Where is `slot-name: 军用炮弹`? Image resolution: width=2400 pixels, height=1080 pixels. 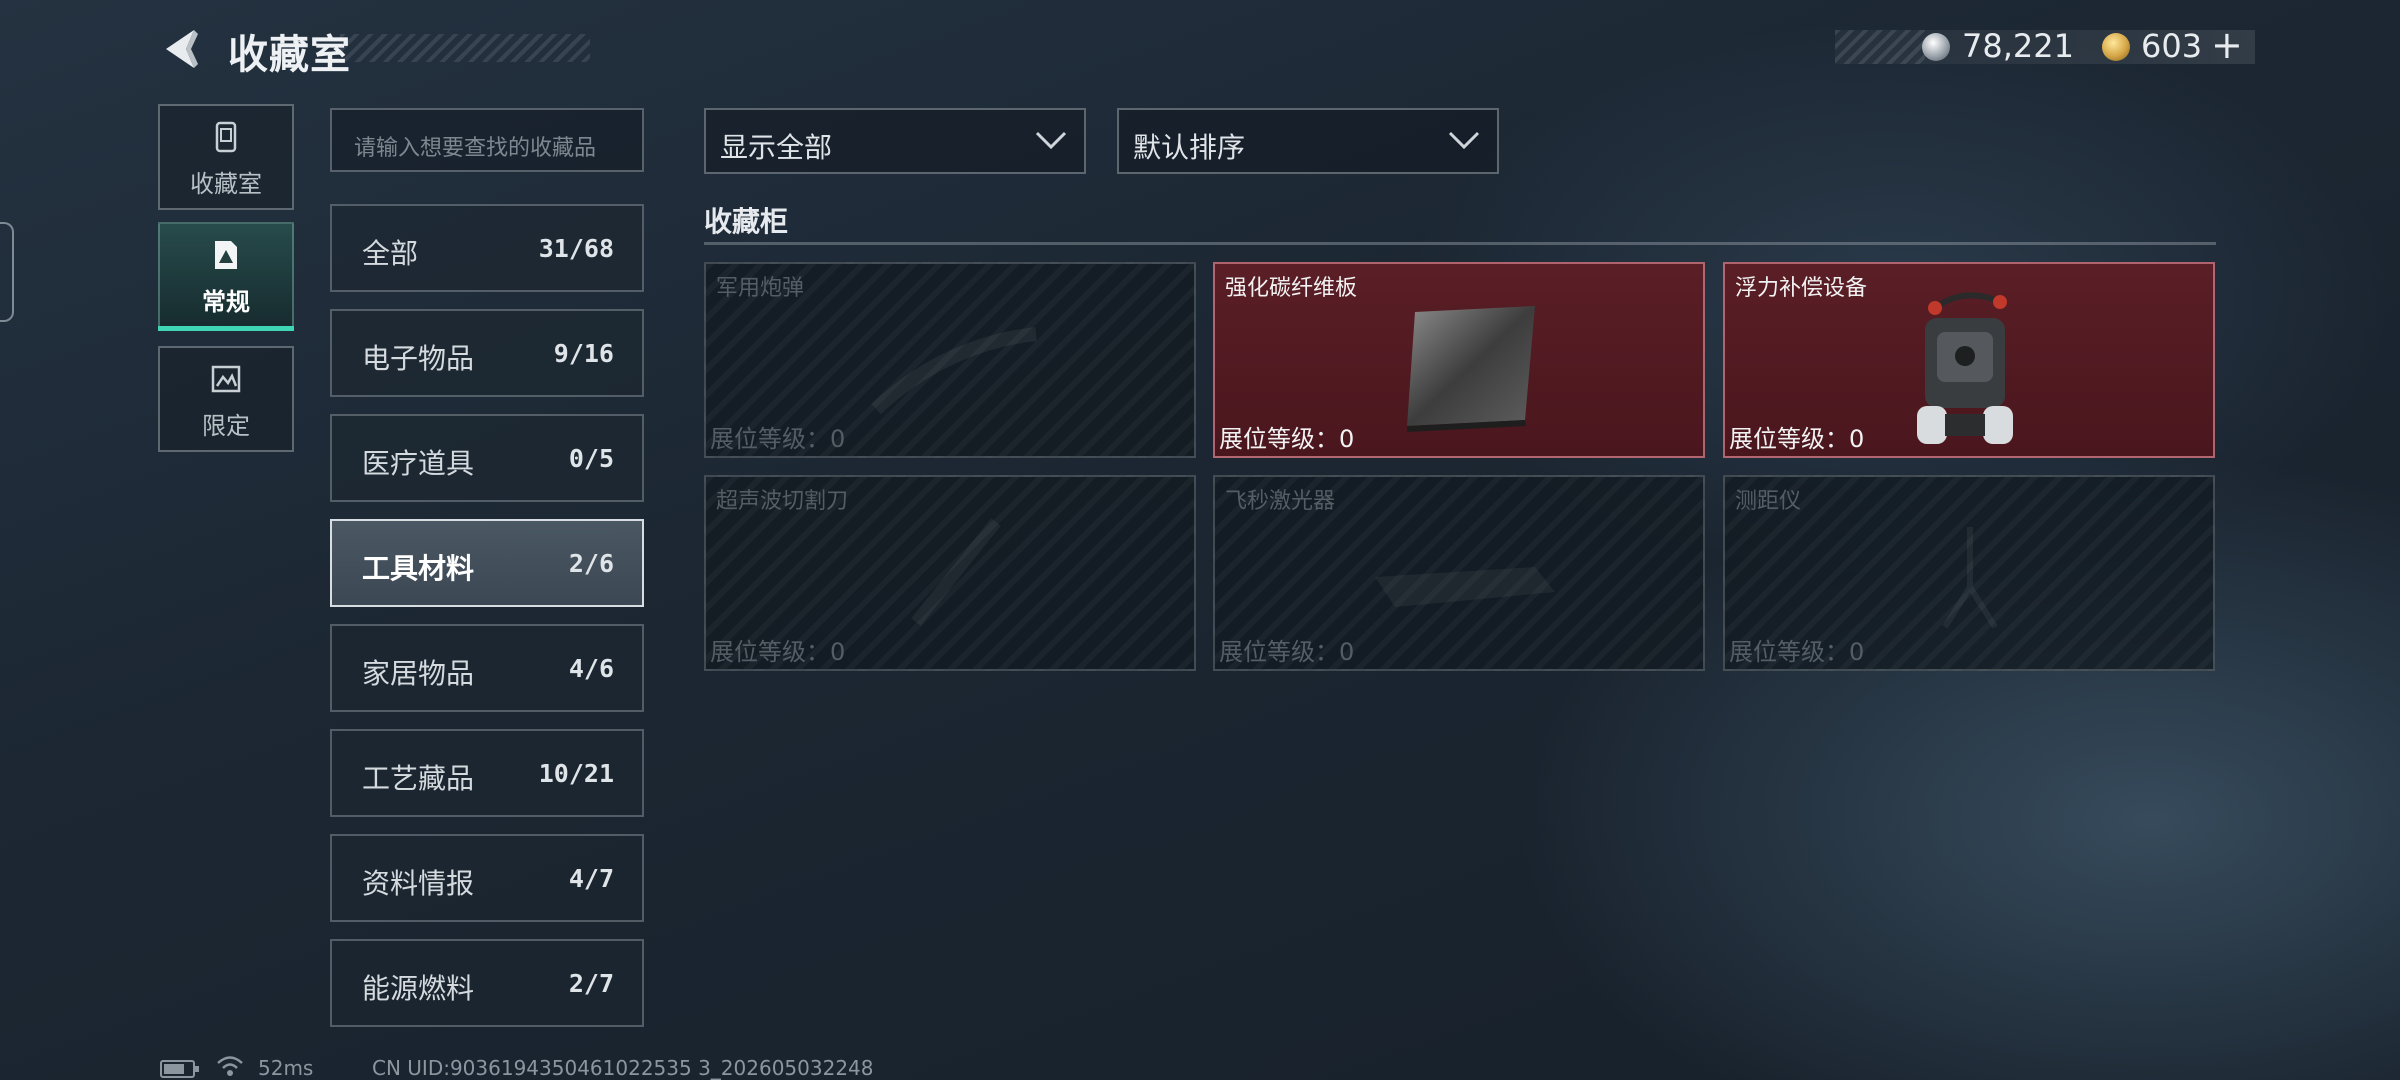 slot-name: 军用炮弹 is located at coordinates (760, 288).